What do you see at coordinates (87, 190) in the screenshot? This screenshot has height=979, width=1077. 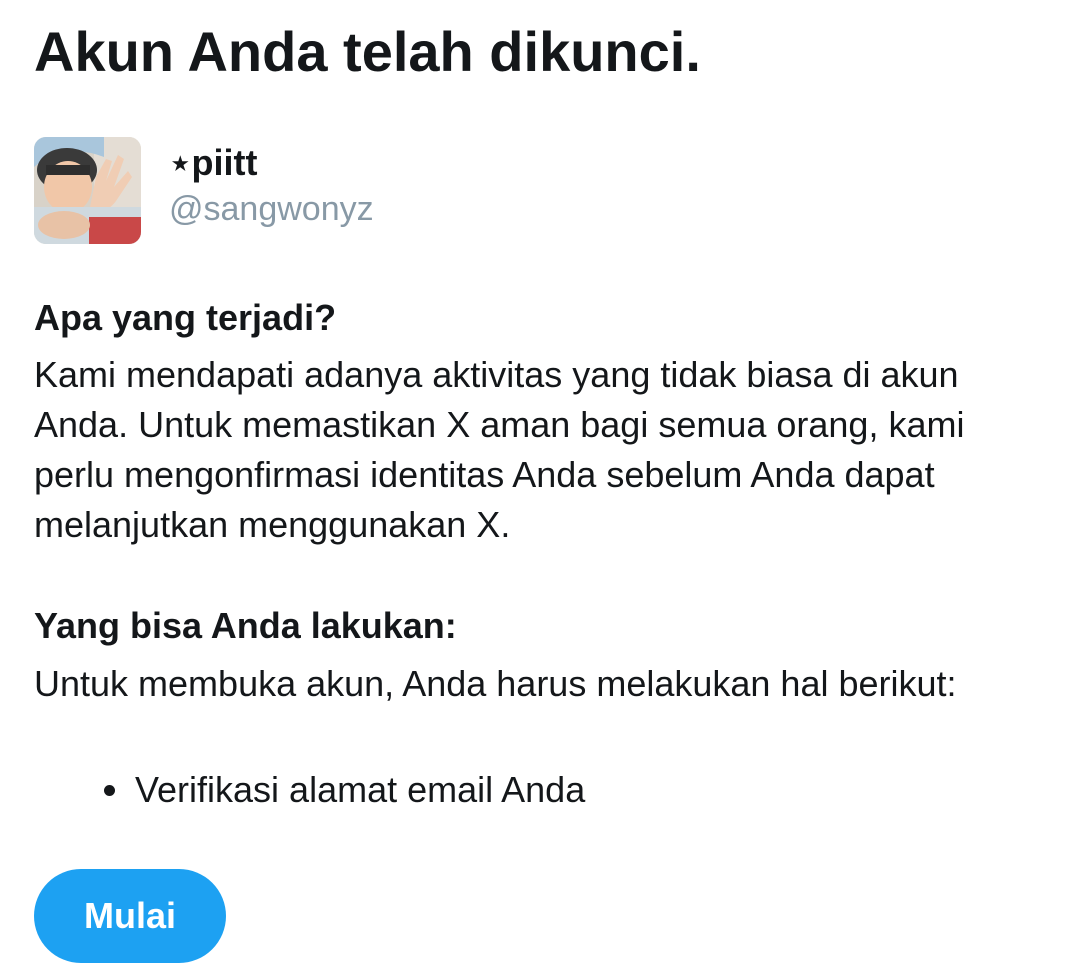 I see `avatar` at bounding box center [87, 190].